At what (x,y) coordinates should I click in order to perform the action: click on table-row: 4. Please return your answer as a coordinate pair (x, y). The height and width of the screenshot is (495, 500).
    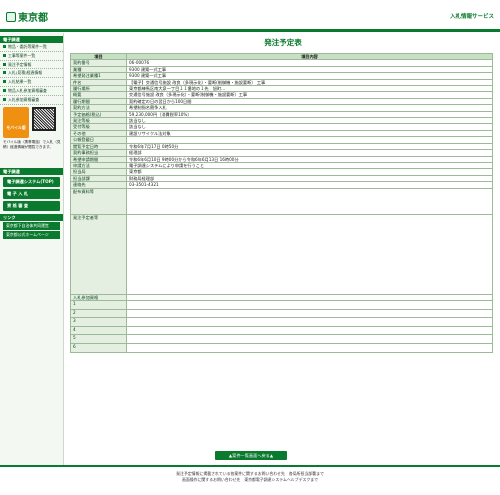
    Looking at the image, I should click on (281, 330).